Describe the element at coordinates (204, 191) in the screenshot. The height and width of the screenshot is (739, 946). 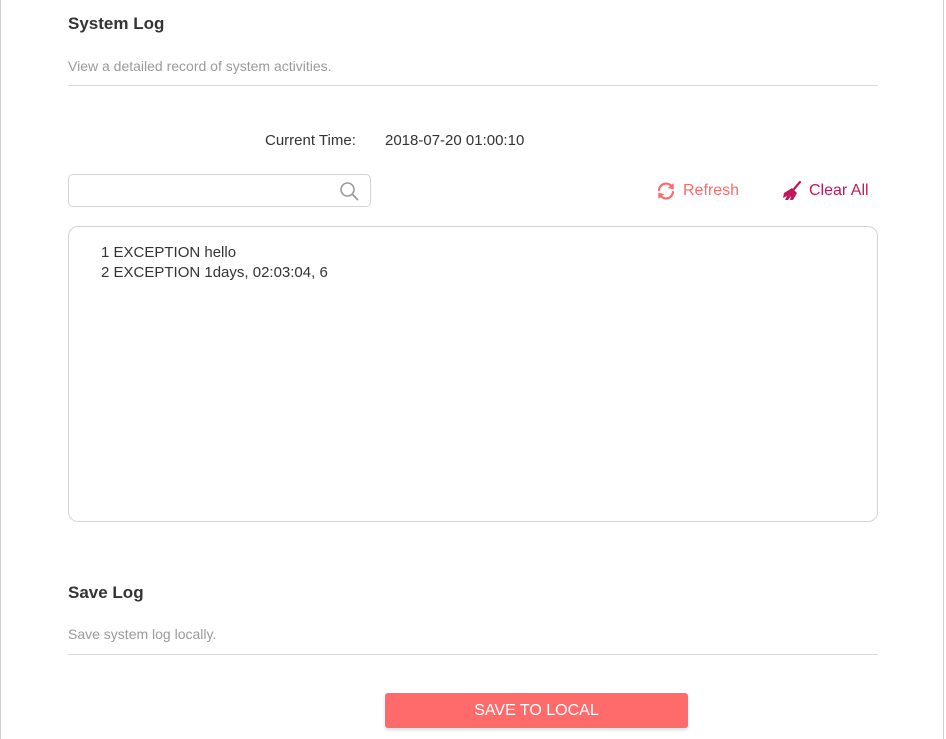
I see `log-search-input` at that location.